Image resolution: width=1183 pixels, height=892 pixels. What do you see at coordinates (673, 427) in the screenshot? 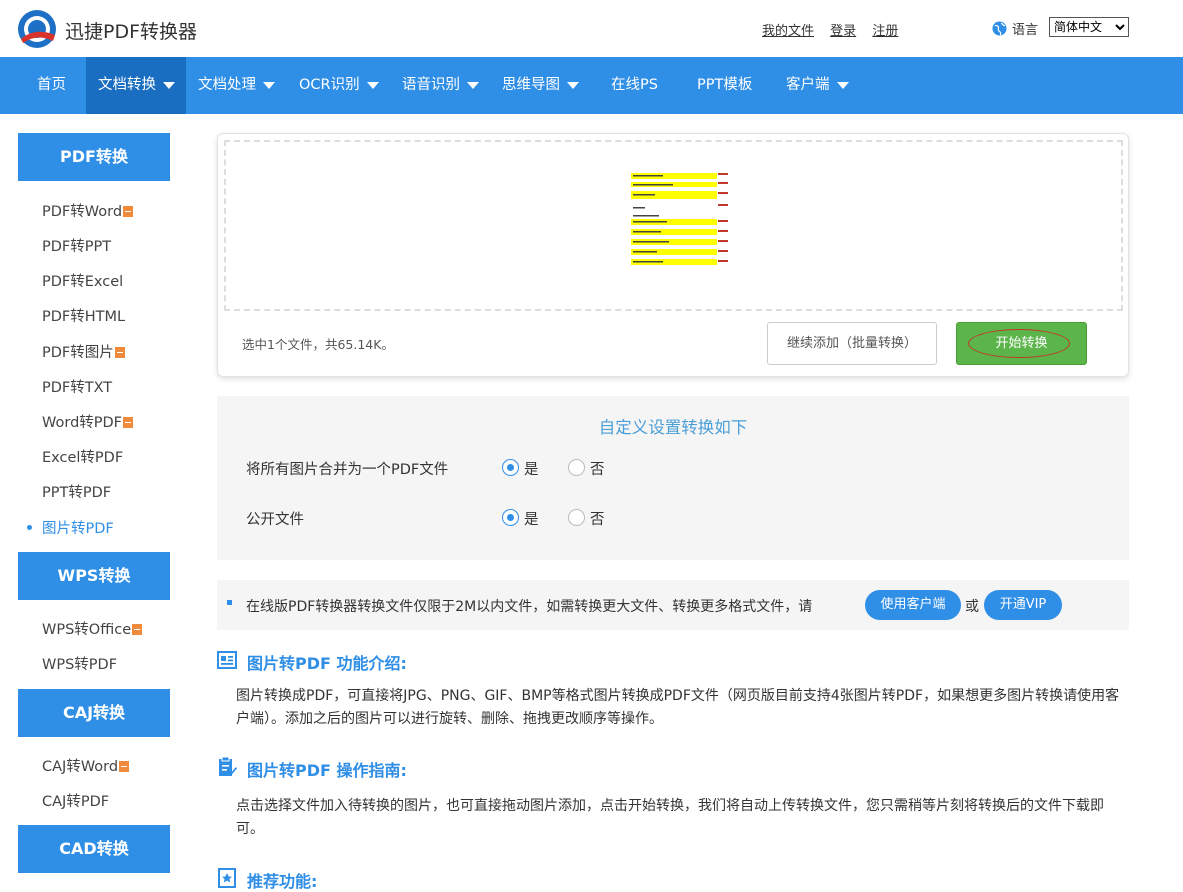
I see `settings-title: 自定义设置转换如下` at bounding box center [673, 427].